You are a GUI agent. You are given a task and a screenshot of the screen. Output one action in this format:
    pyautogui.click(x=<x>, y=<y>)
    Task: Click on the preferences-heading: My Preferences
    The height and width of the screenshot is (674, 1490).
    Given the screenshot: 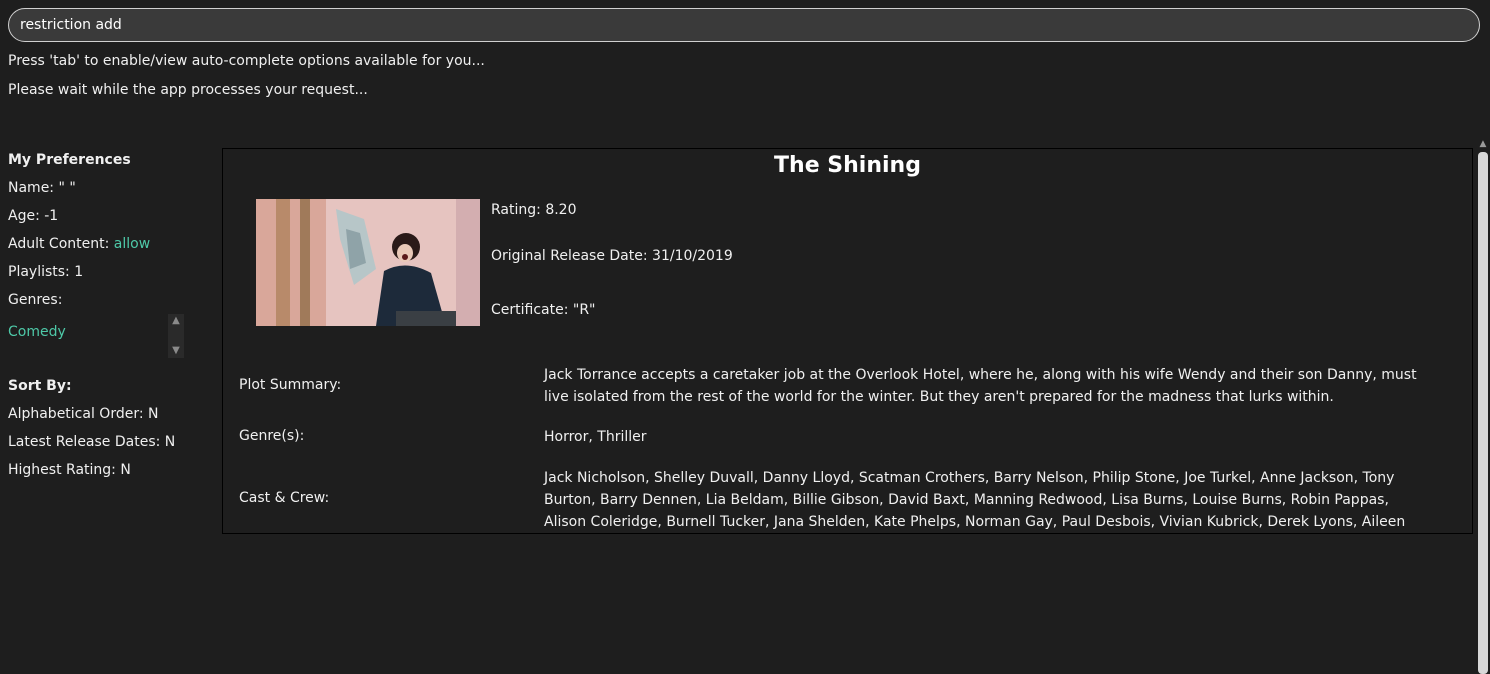 What is the action you would take?
    pyautogui.click(x=69, y=160)
    